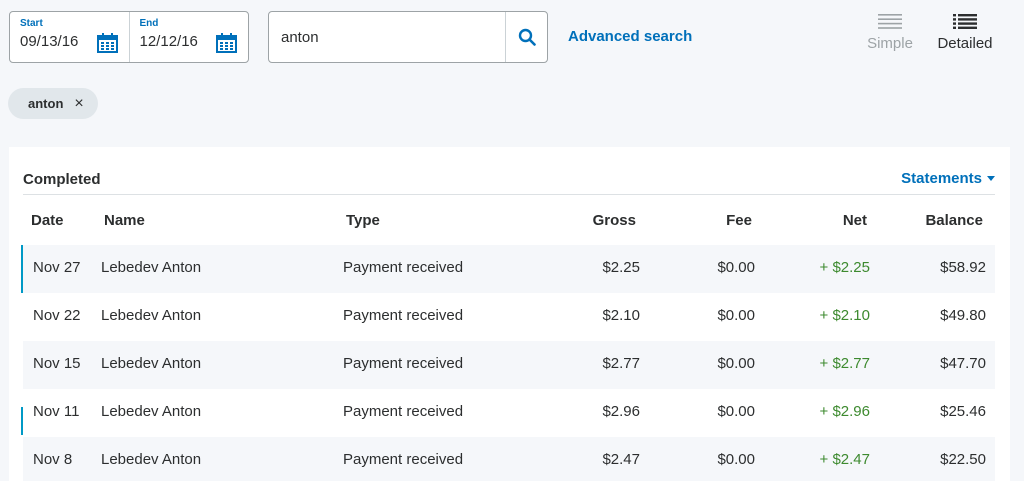  What do you see at coordinates (124, 220) in the screenshot?
I see `column-header-name: Name` at bounding box center [124, 220].